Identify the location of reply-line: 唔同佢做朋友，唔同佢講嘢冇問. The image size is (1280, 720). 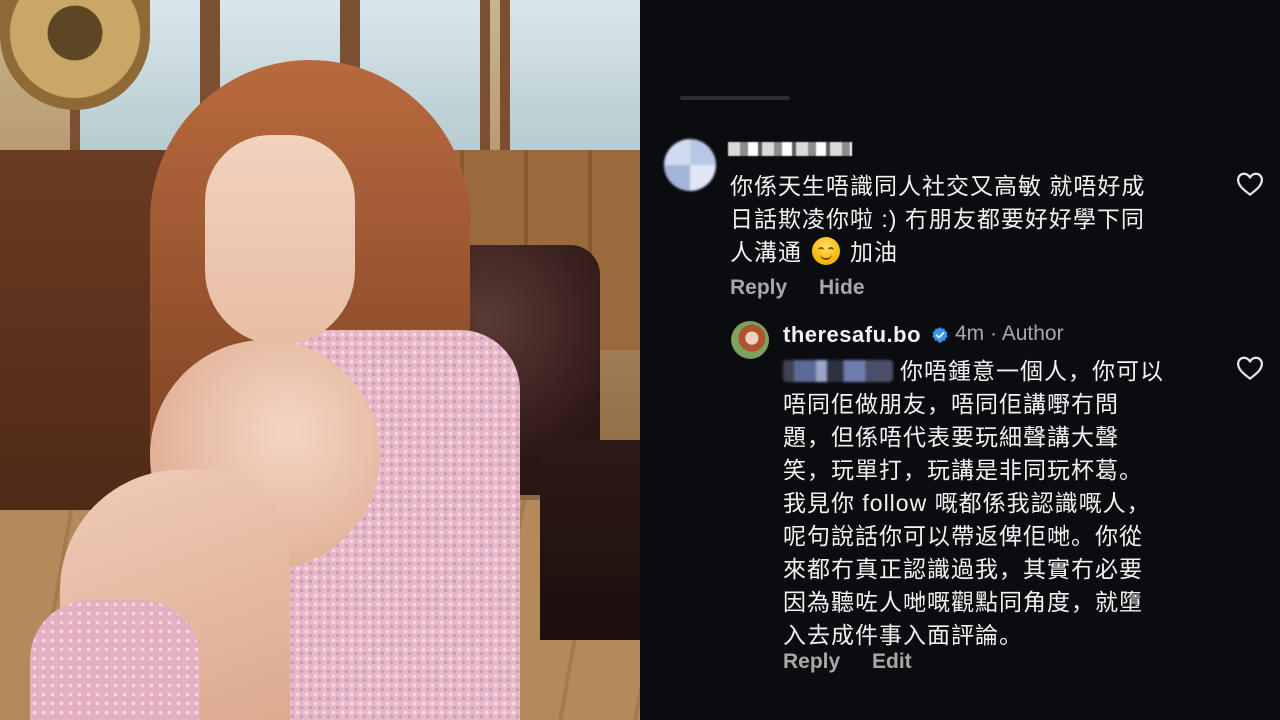
(951, 404).